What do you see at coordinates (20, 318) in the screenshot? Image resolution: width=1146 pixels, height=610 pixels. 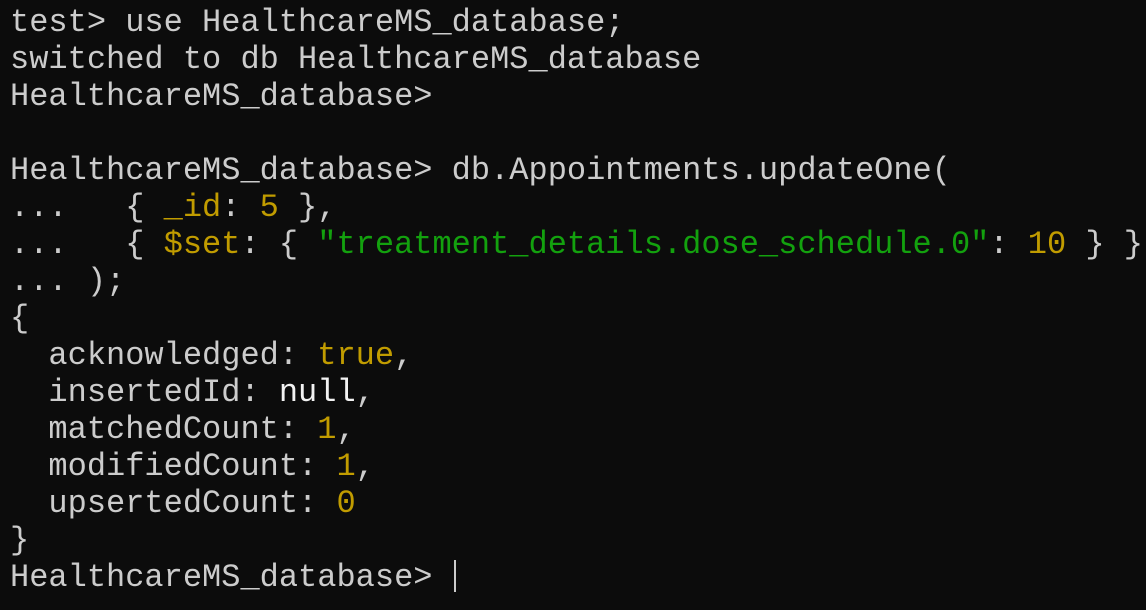 I see `terminal-text-segment: {` at bounding box center [20, 318].